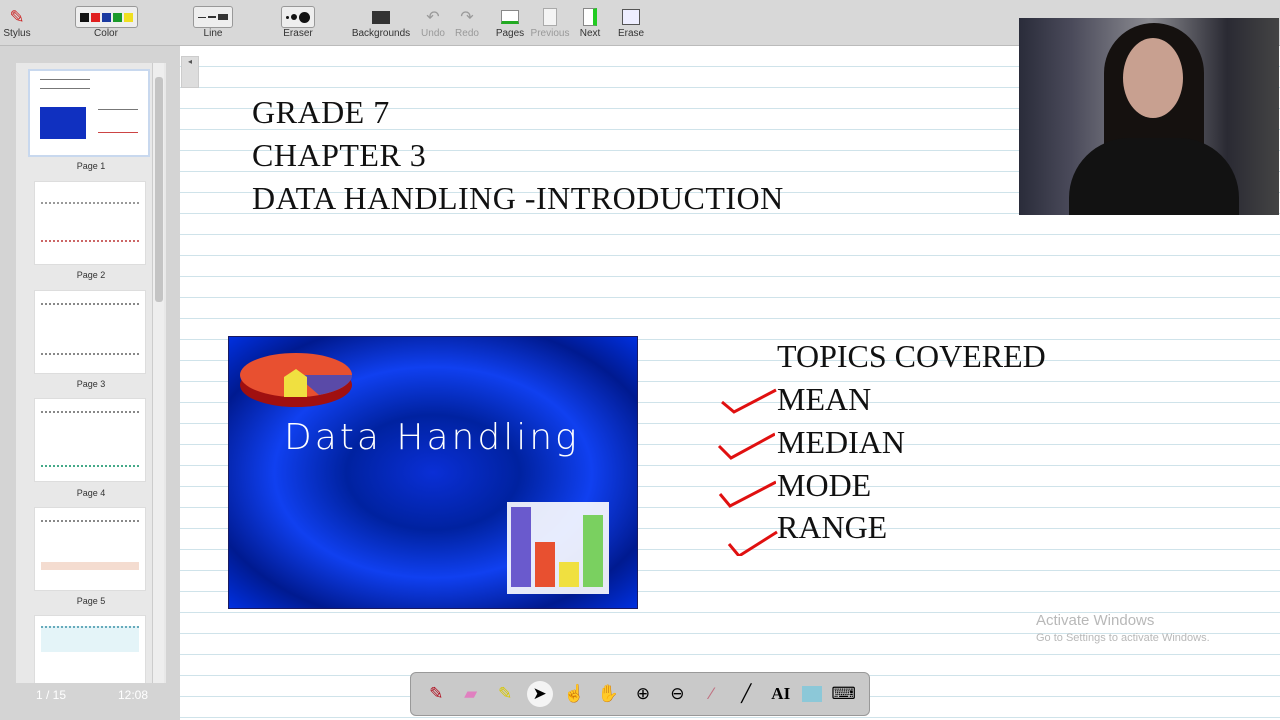 This screenshot has height=720, width=1280. I want to click on highlighter-tool-icon: ✎, so click(505, 694).